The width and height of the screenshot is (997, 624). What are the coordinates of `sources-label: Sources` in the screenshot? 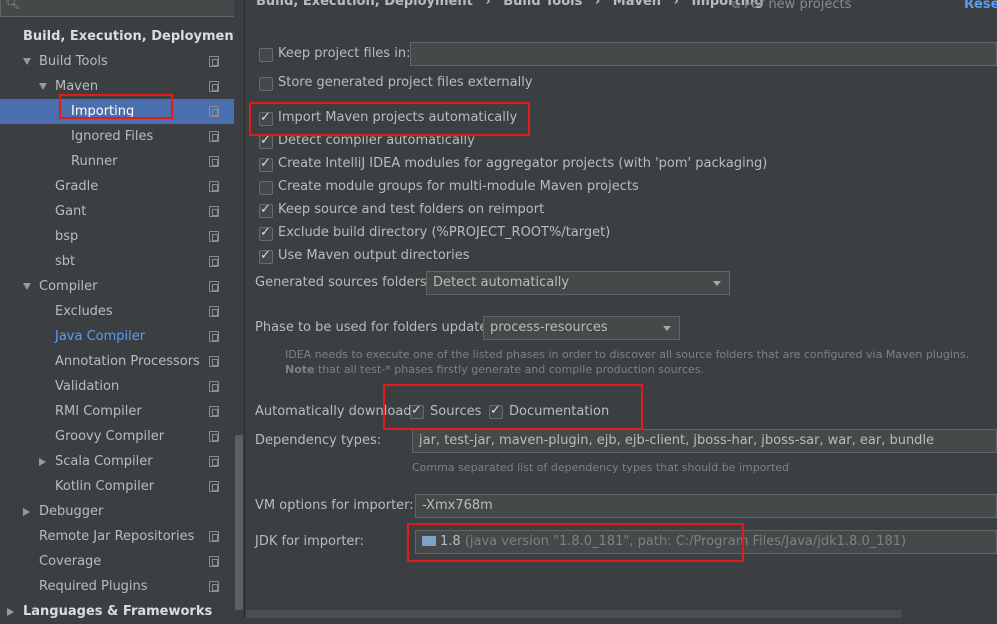 It's located at (456, 411).